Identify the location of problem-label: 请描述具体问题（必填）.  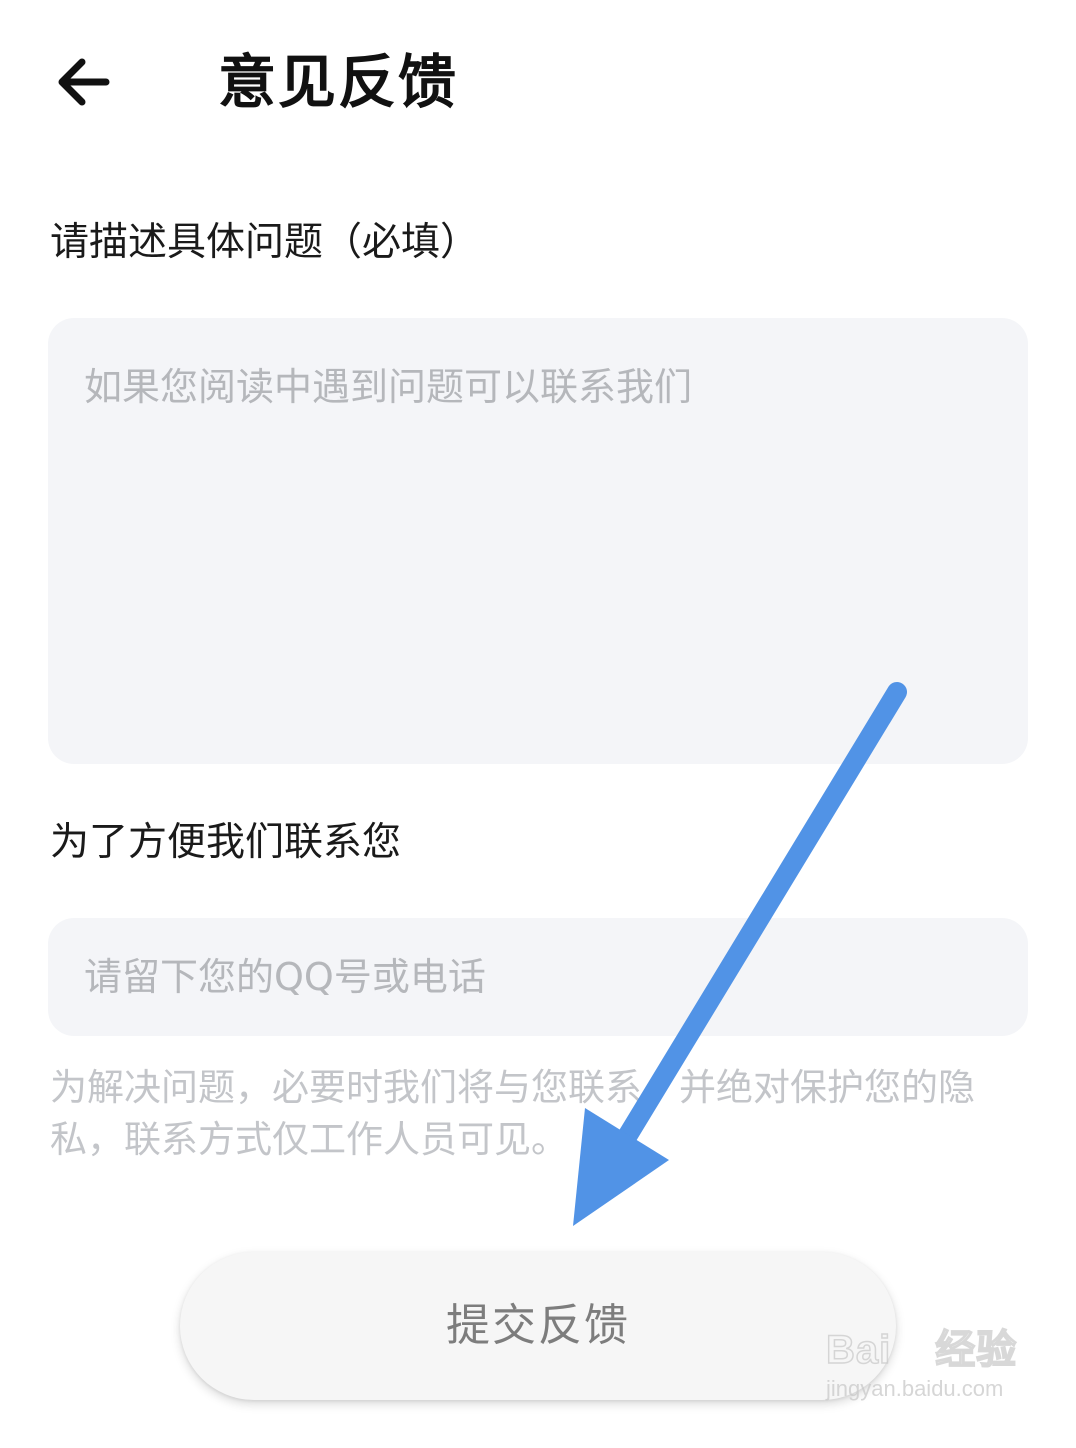
(265, 242).